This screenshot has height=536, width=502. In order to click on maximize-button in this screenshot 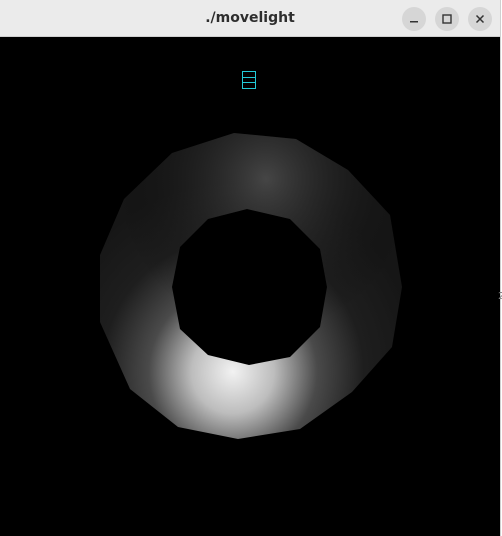, I will do `click(447, 19)`.